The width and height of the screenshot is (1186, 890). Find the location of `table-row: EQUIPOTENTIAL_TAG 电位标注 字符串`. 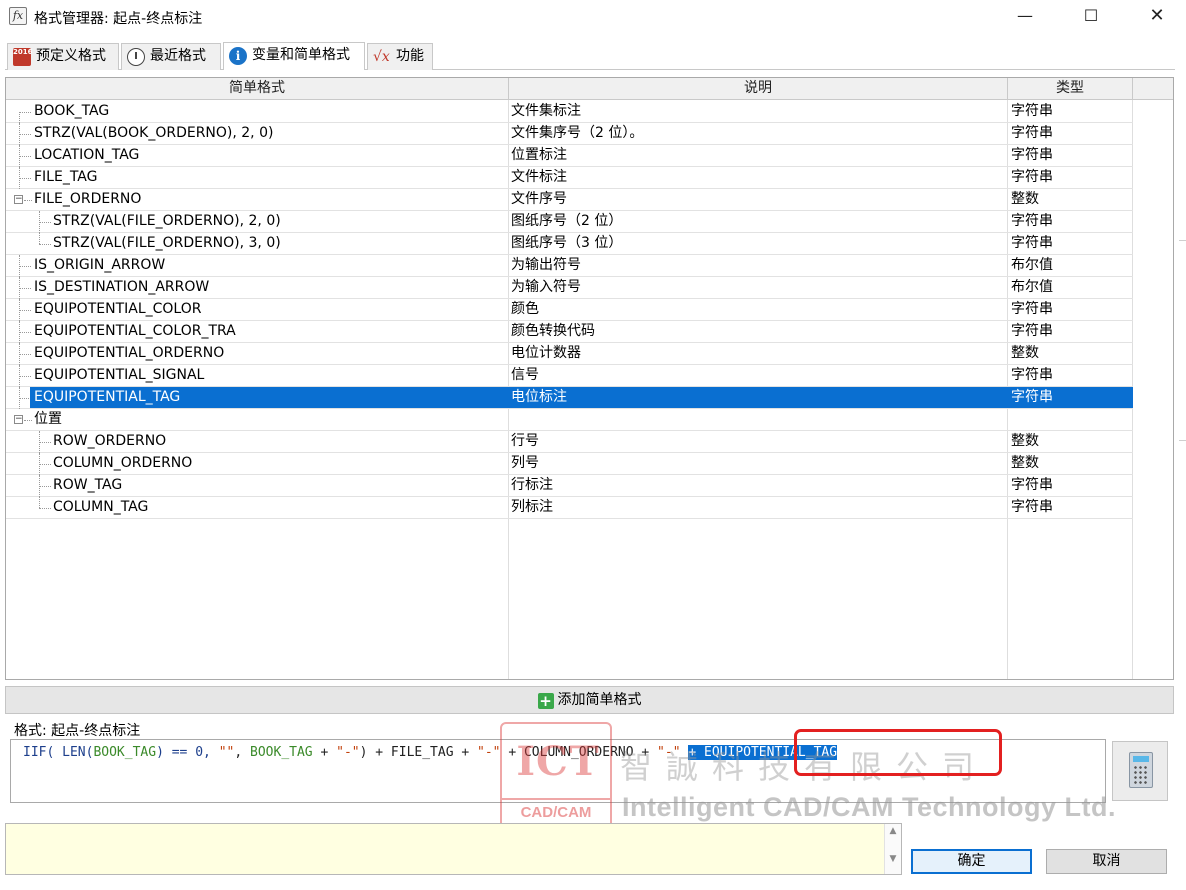

table-row: EQUIPOTENTIAL_TAG 电位标注 字符串 is located at coordinates (569, 398).